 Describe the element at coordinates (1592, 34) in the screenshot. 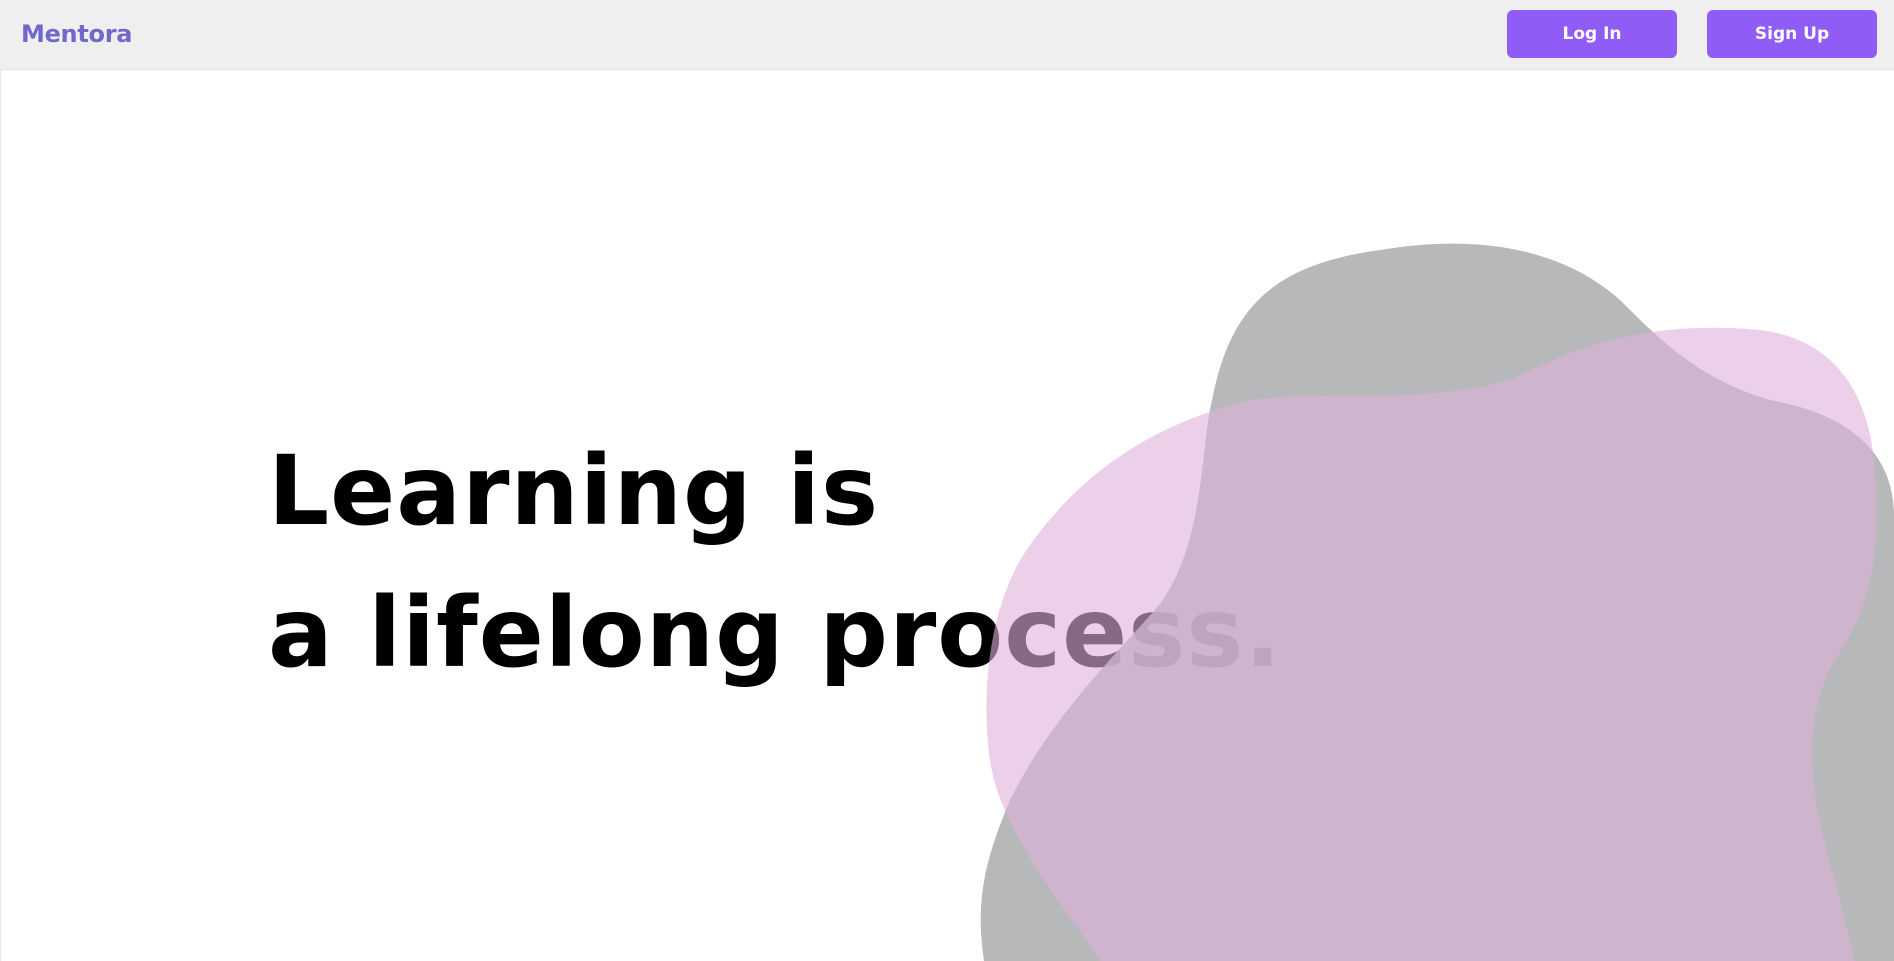

I see `login-button: Log In` at that location.